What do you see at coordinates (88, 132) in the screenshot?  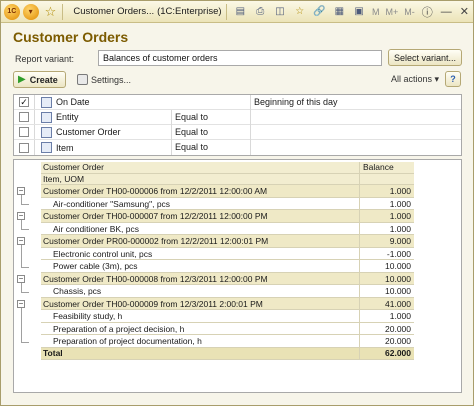 I see `filter-name: Customer Order` at bounding box center [88, 132].